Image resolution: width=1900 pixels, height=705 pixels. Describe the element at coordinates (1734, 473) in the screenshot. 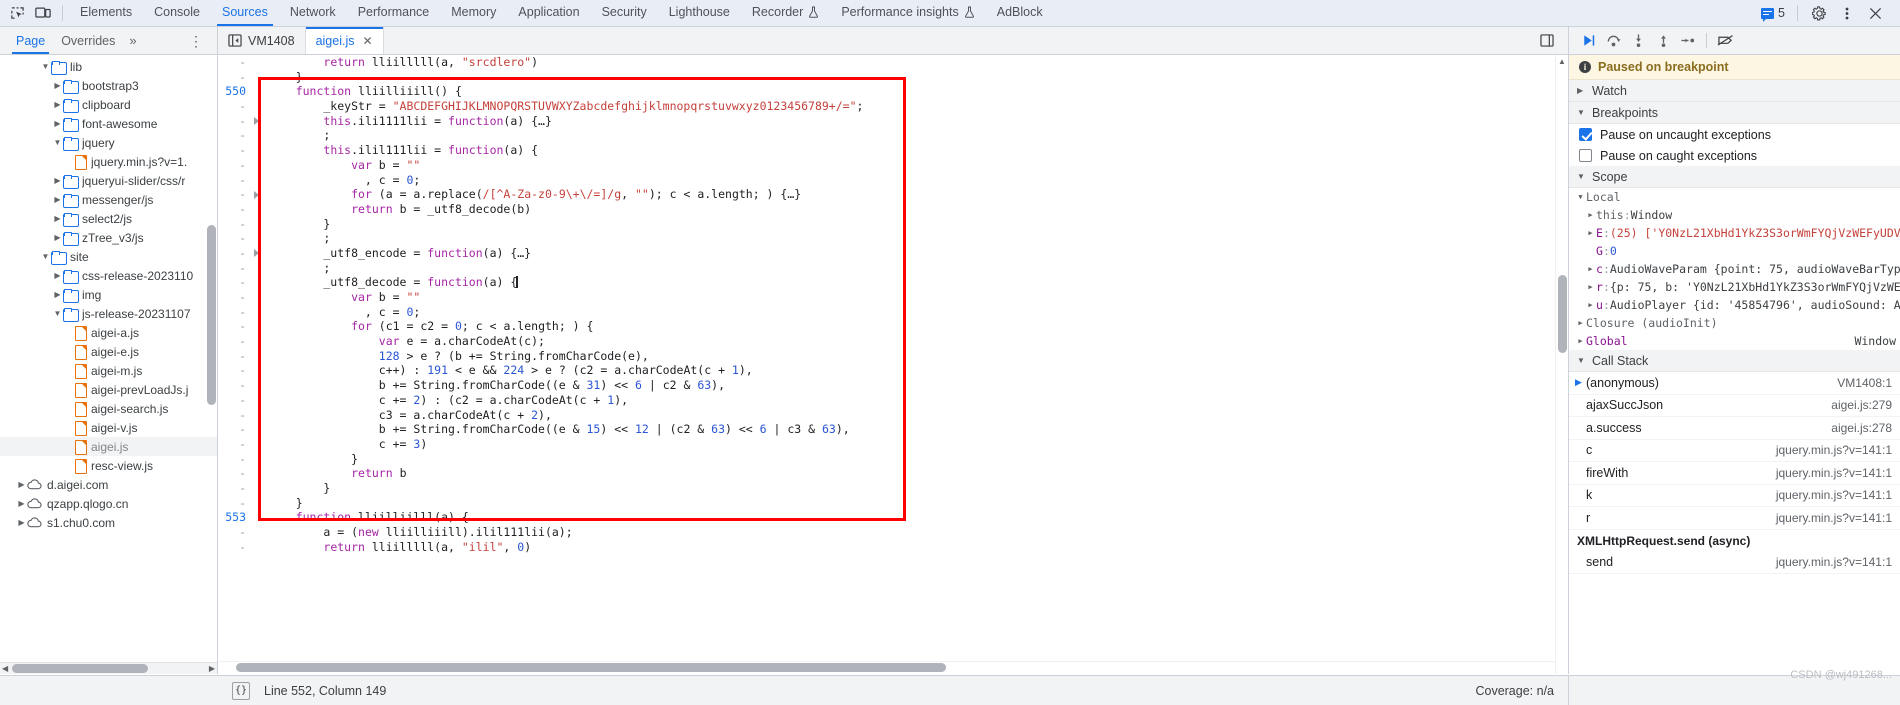

I see `call-stack-row: fireWith jquery.min.js?v=141:1` at that location.